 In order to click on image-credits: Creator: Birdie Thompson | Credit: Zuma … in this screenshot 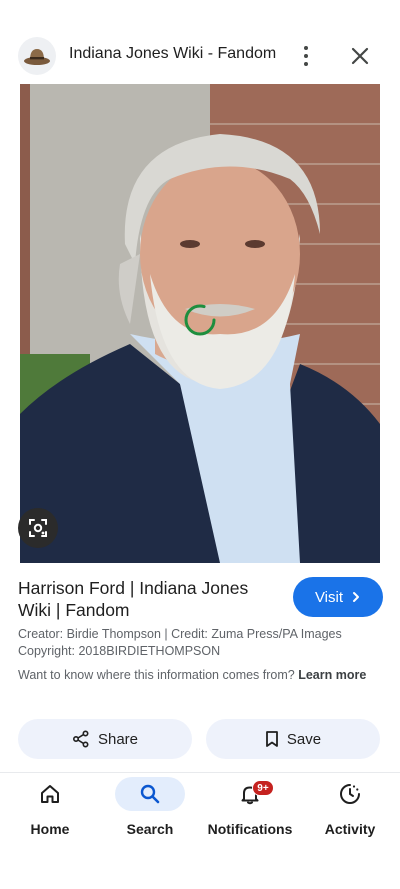, I will do `click(200, 643)`.